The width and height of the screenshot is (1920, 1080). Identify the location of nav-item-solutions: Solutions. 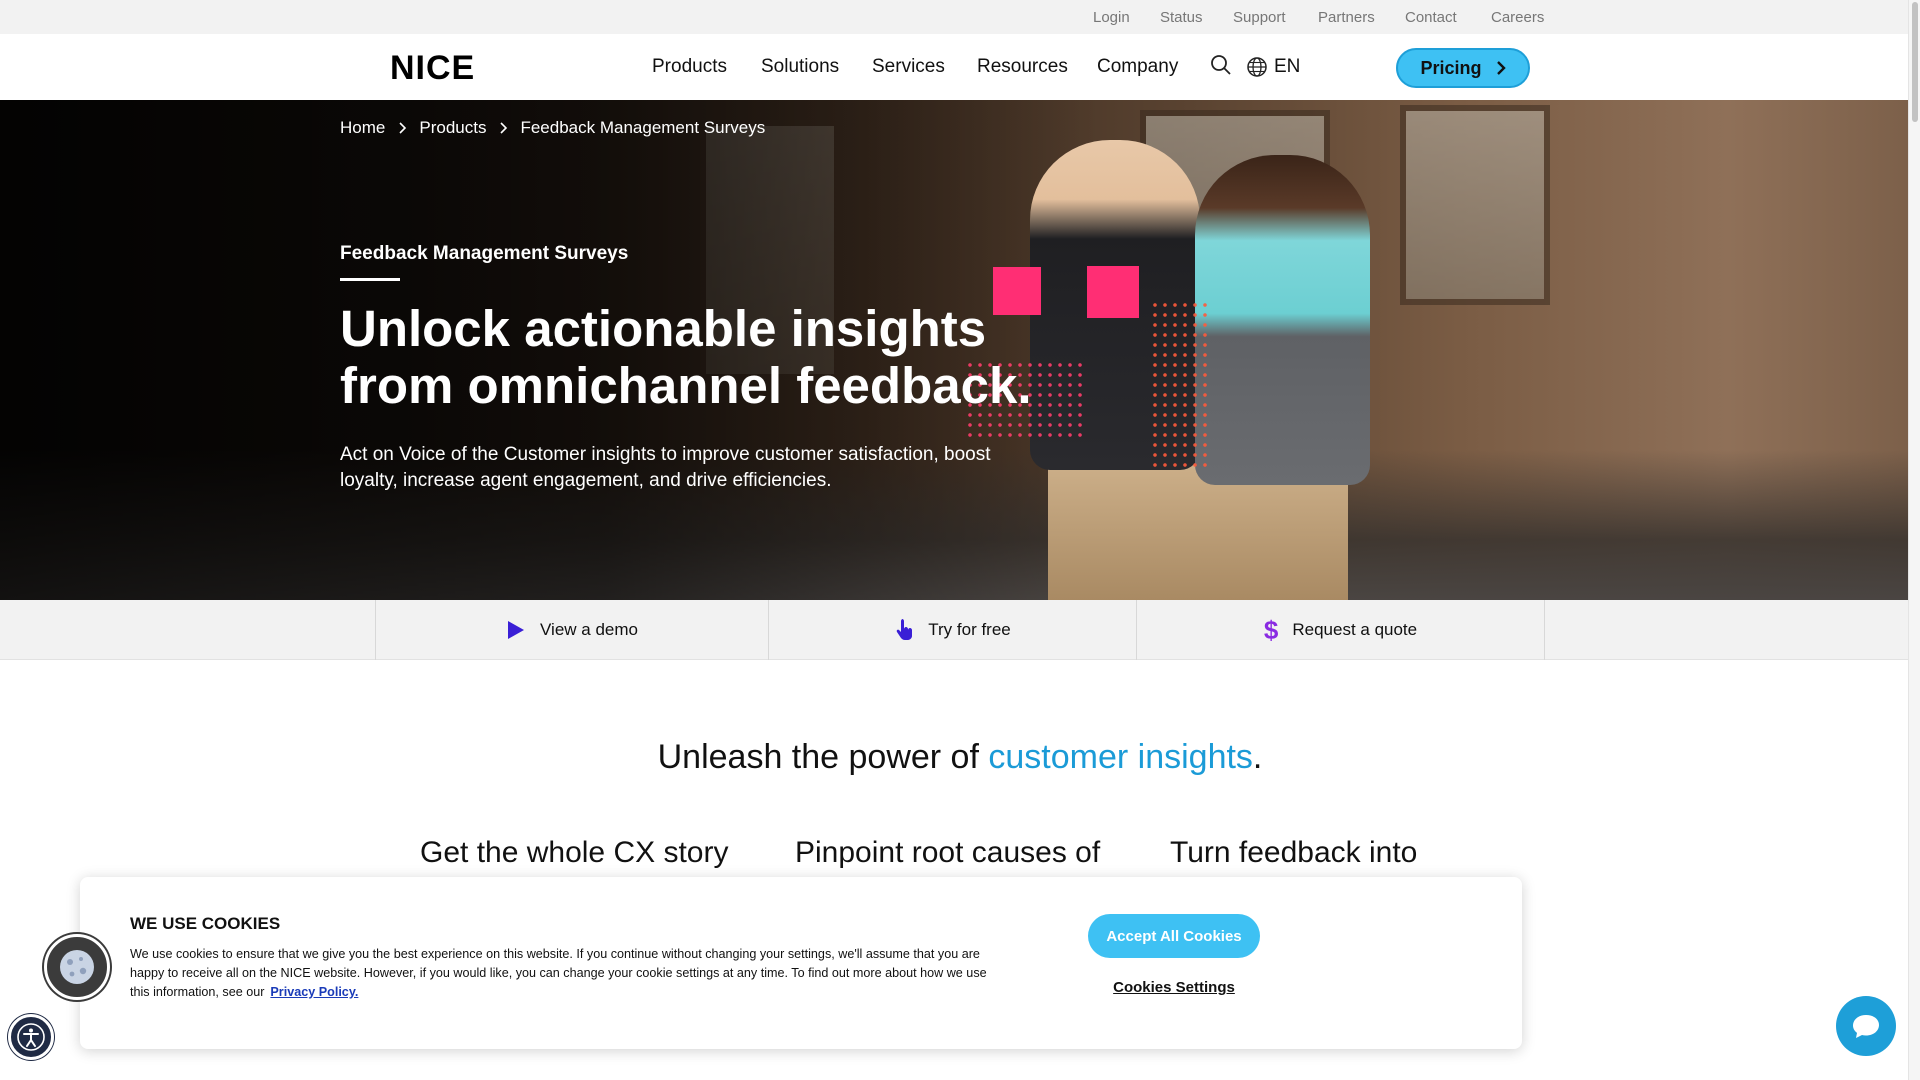
(800, 67).